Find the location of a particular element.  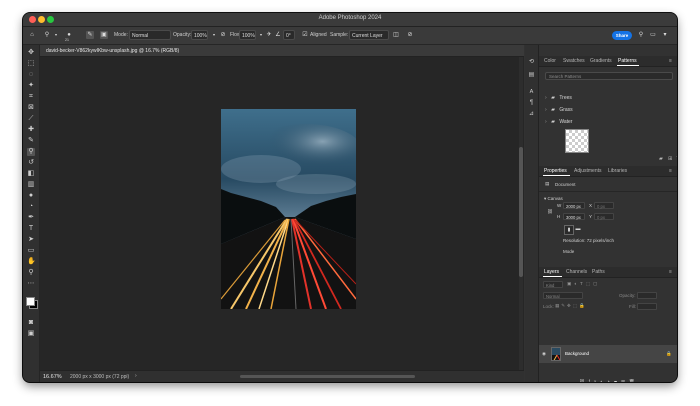

clone-source-icon: ▣ is located at coordinates (104, 35).